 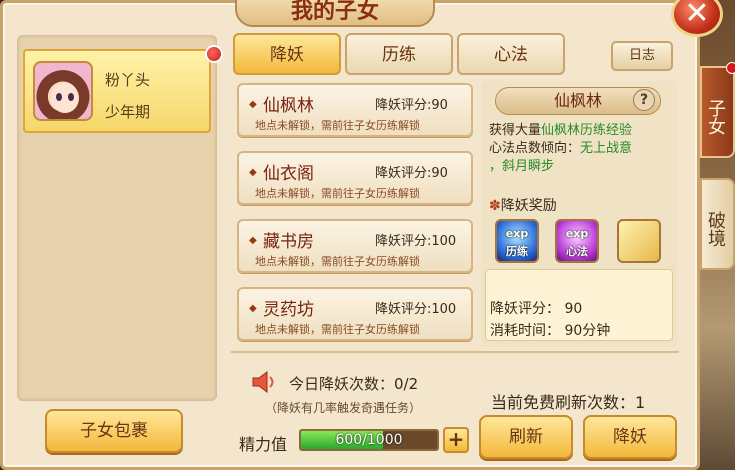 I want to click on side-tab-breakthrough: 破境, so click(x=717, y=224).